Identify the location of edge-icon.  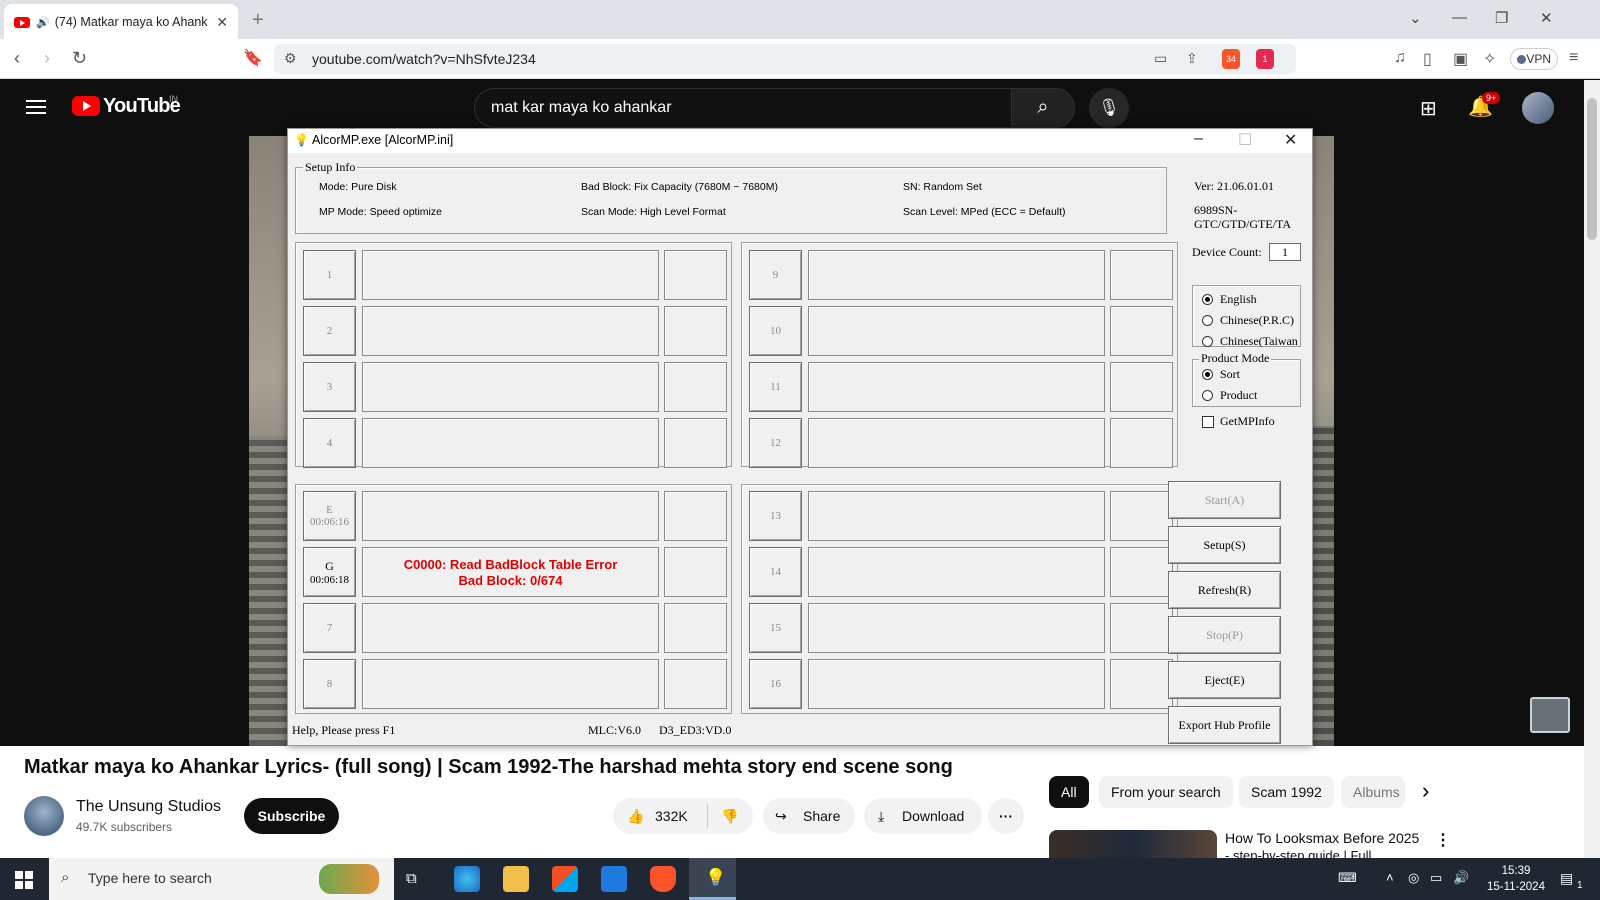
(467, 879).